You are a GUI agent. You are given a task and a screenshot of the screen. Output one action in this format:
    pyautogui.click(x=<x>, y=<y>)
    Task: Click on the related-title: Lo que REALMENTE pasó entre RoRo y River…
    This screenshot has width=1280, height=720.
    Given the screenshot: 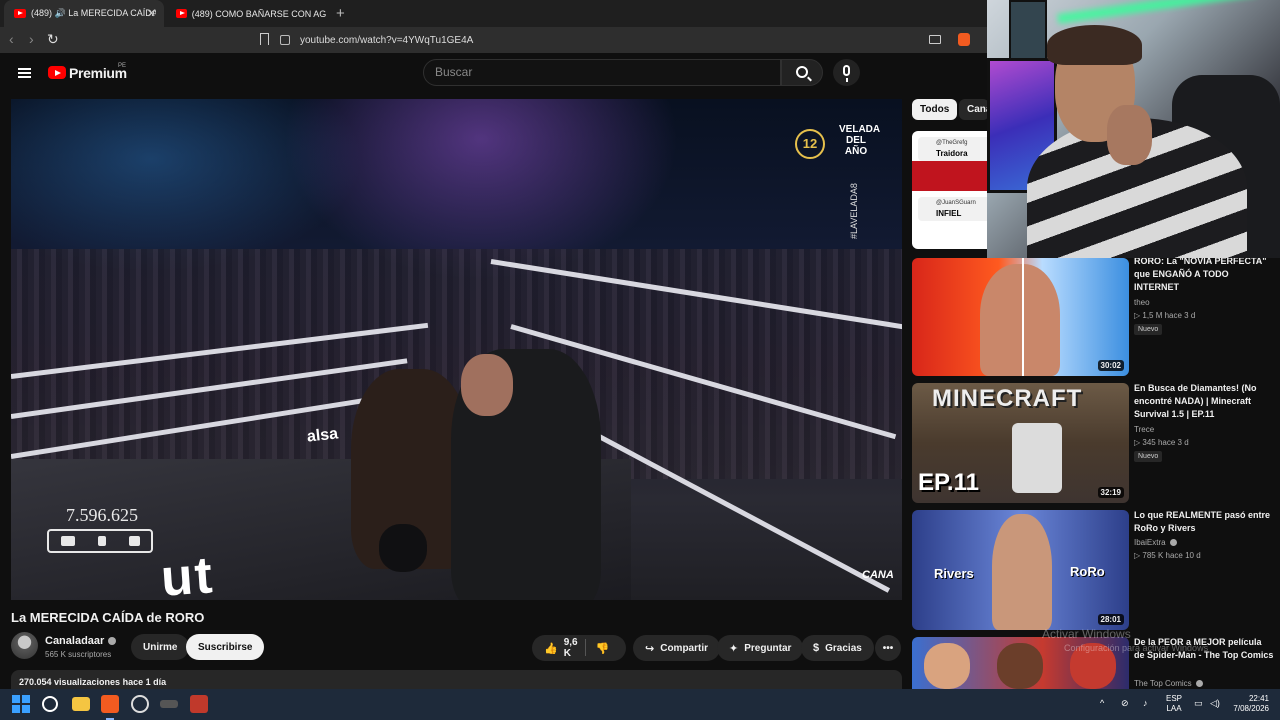 What is the action you would take?
    pyautogui.click(x=1204, y=522)
    